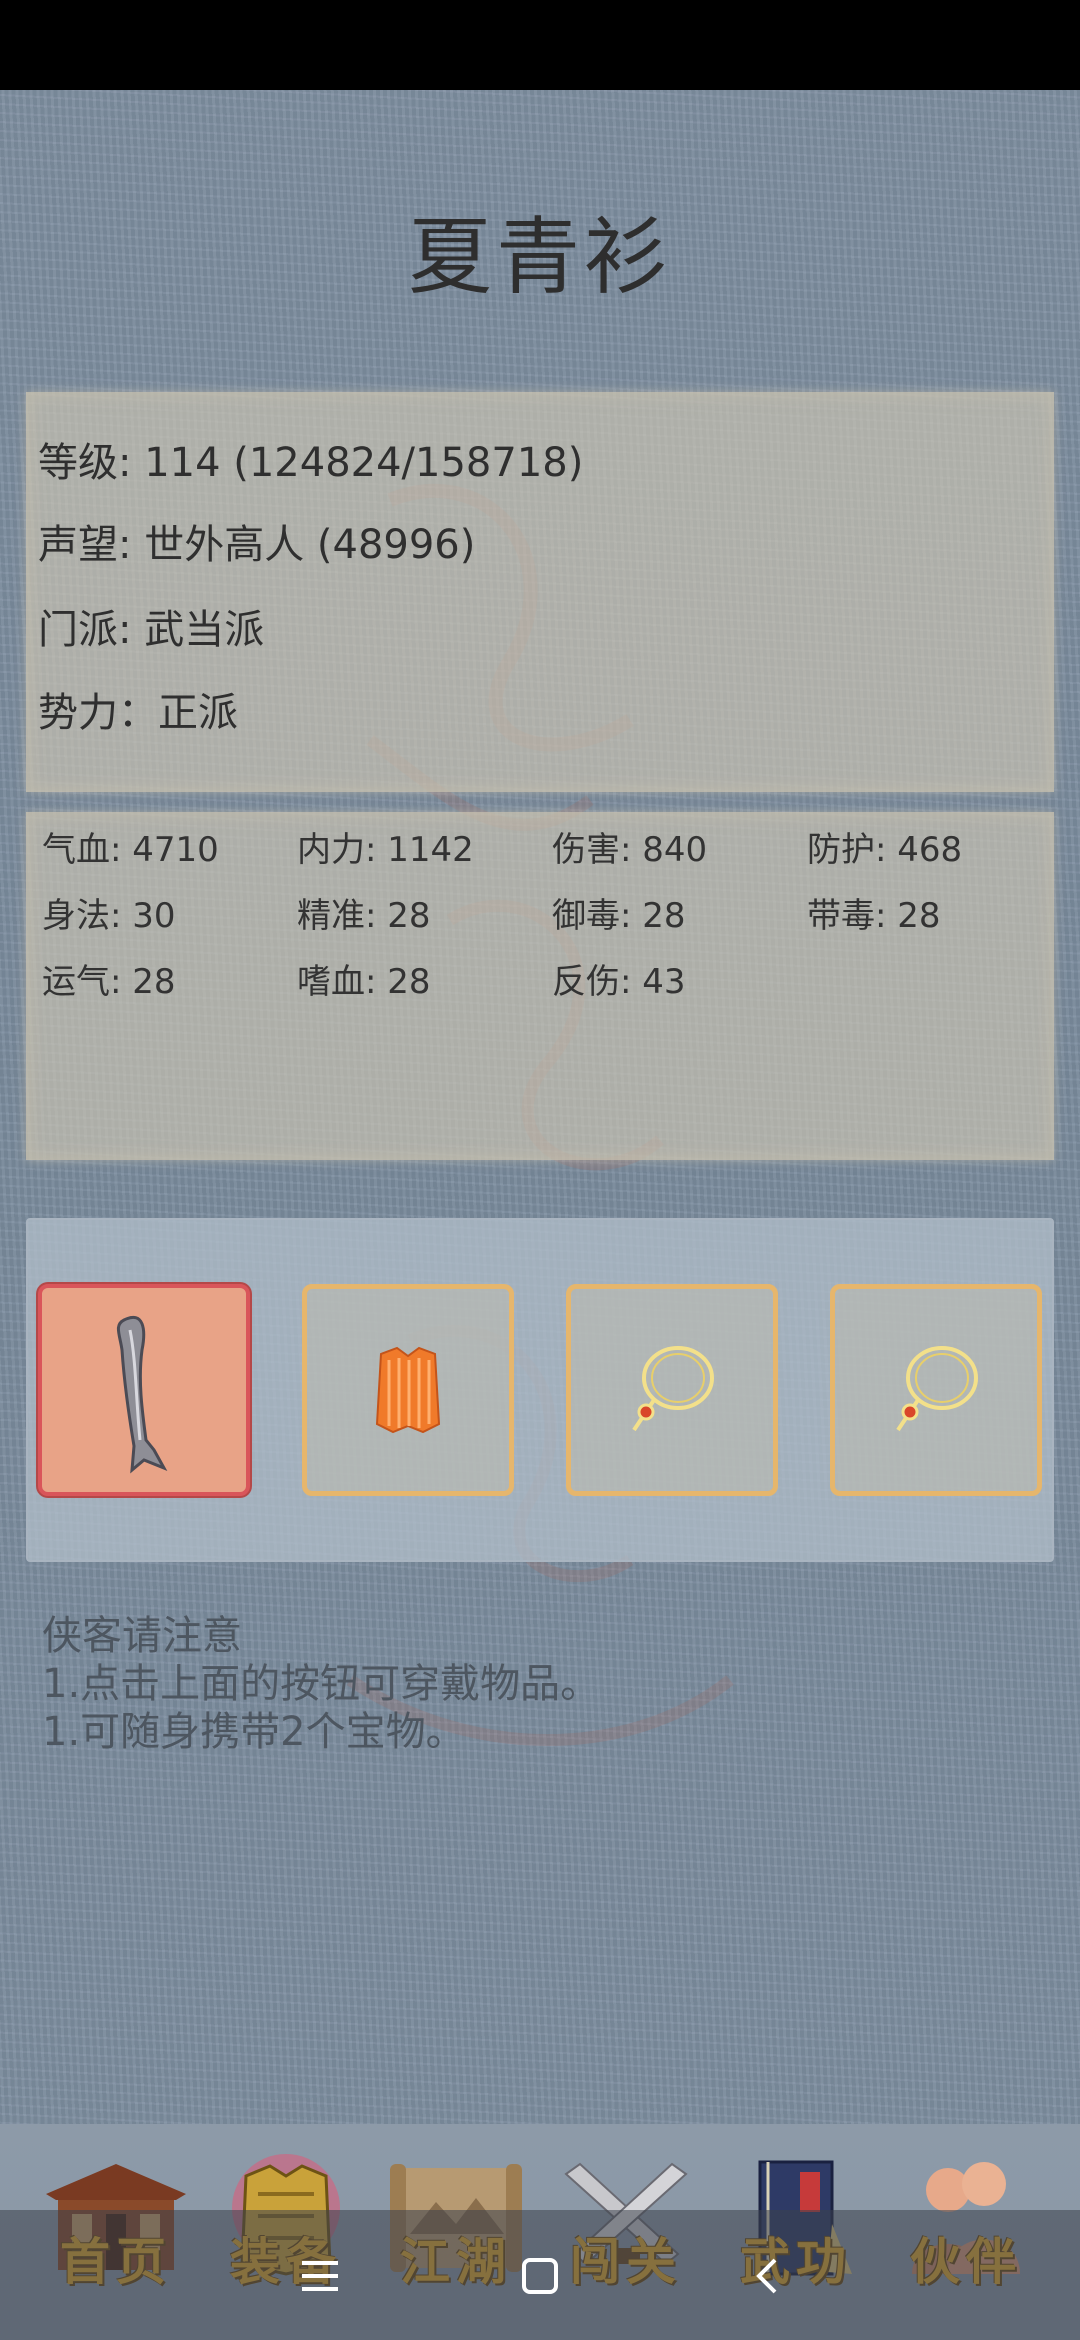 Image resolution: width=1080 pixels, height=2340 pixels. What do you see at coordinates (109, 916) in the screenshot?
I see `stat-agility: 身法: 30` at bounding box center [109, 916].